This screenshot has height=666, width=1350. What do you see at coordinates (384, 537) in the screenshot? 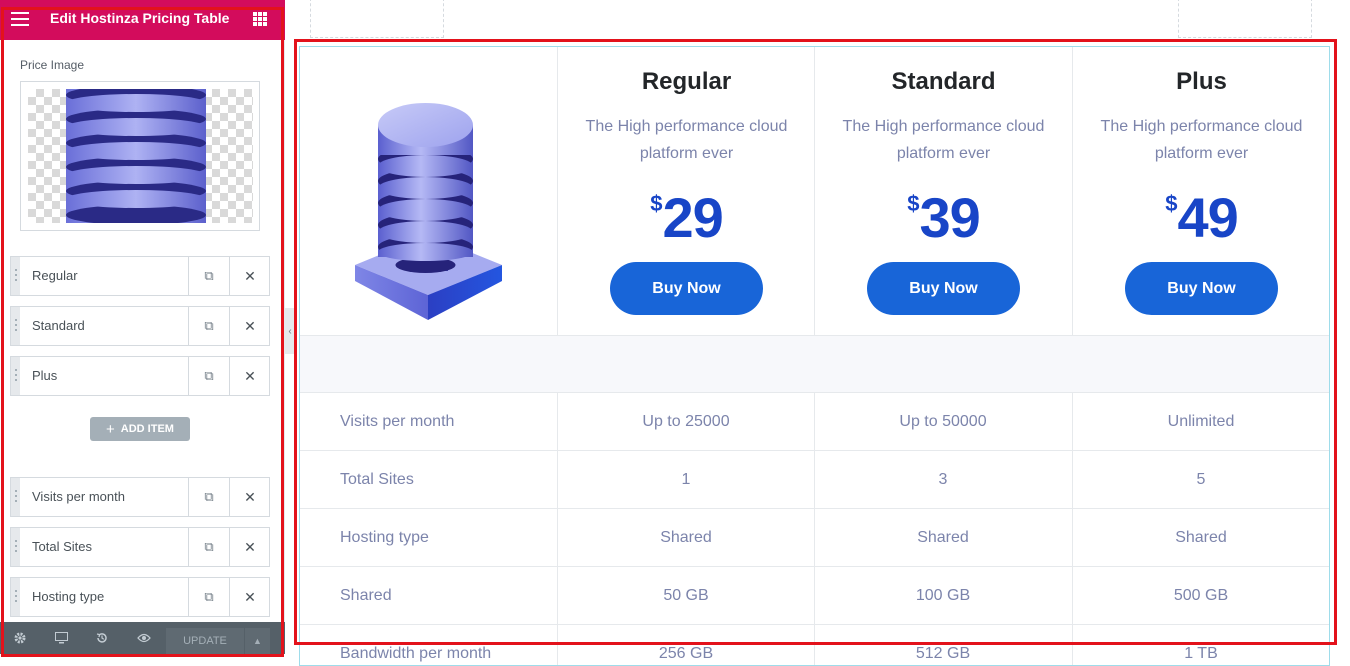
I see `feature-label: Hosting type` at bounding box center [384, 537].